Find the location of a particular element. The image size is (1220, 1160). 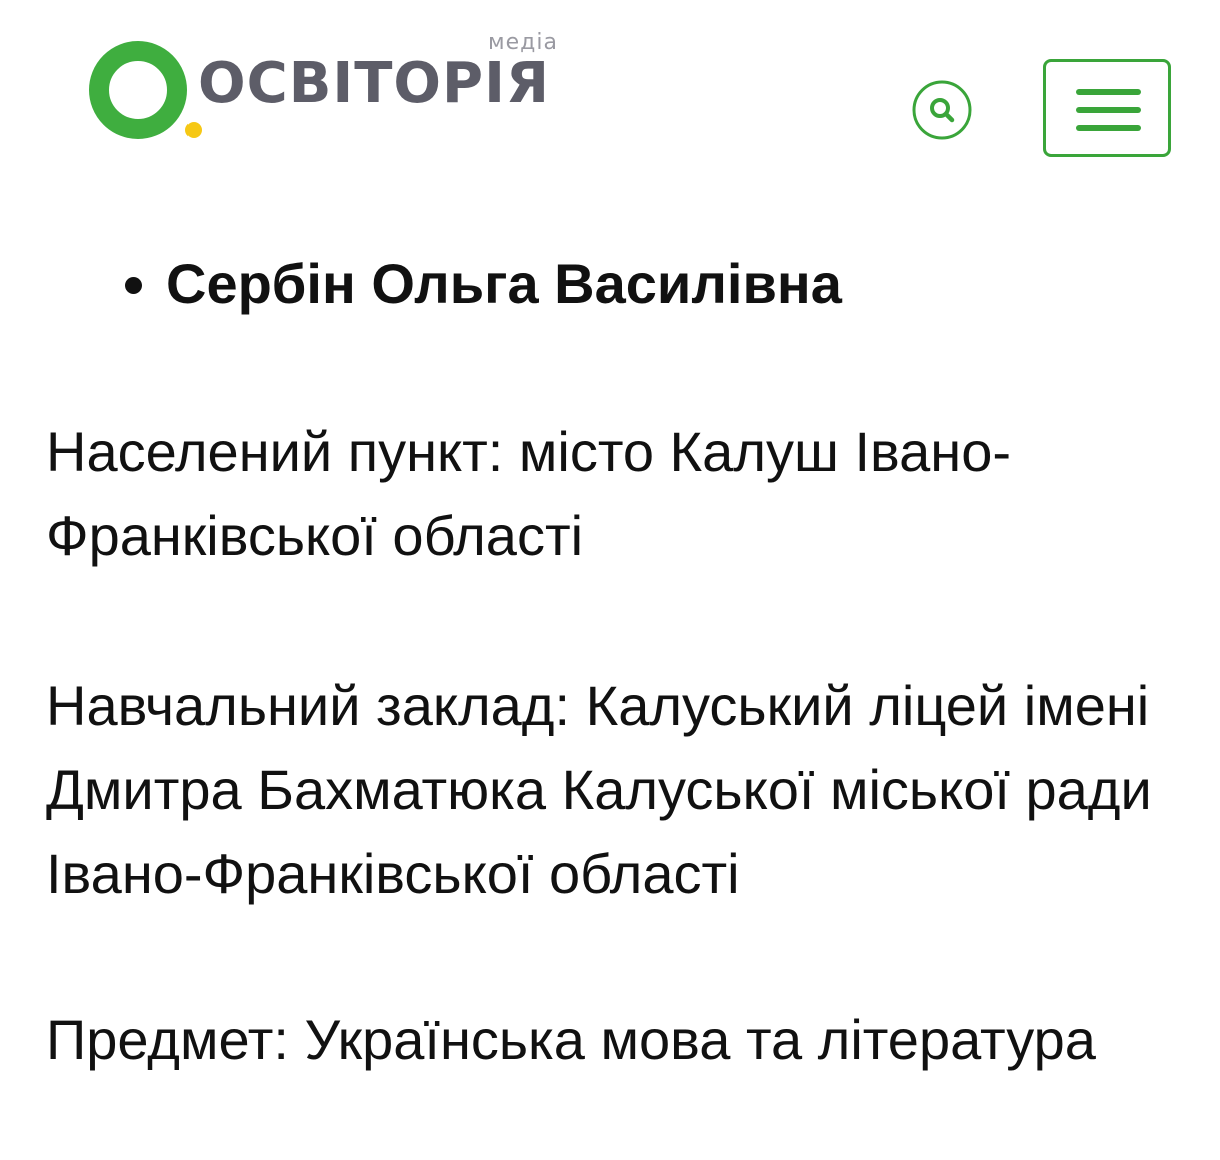

person-list: Сербін Ольга Василівна is located at coordinates (616, 284).